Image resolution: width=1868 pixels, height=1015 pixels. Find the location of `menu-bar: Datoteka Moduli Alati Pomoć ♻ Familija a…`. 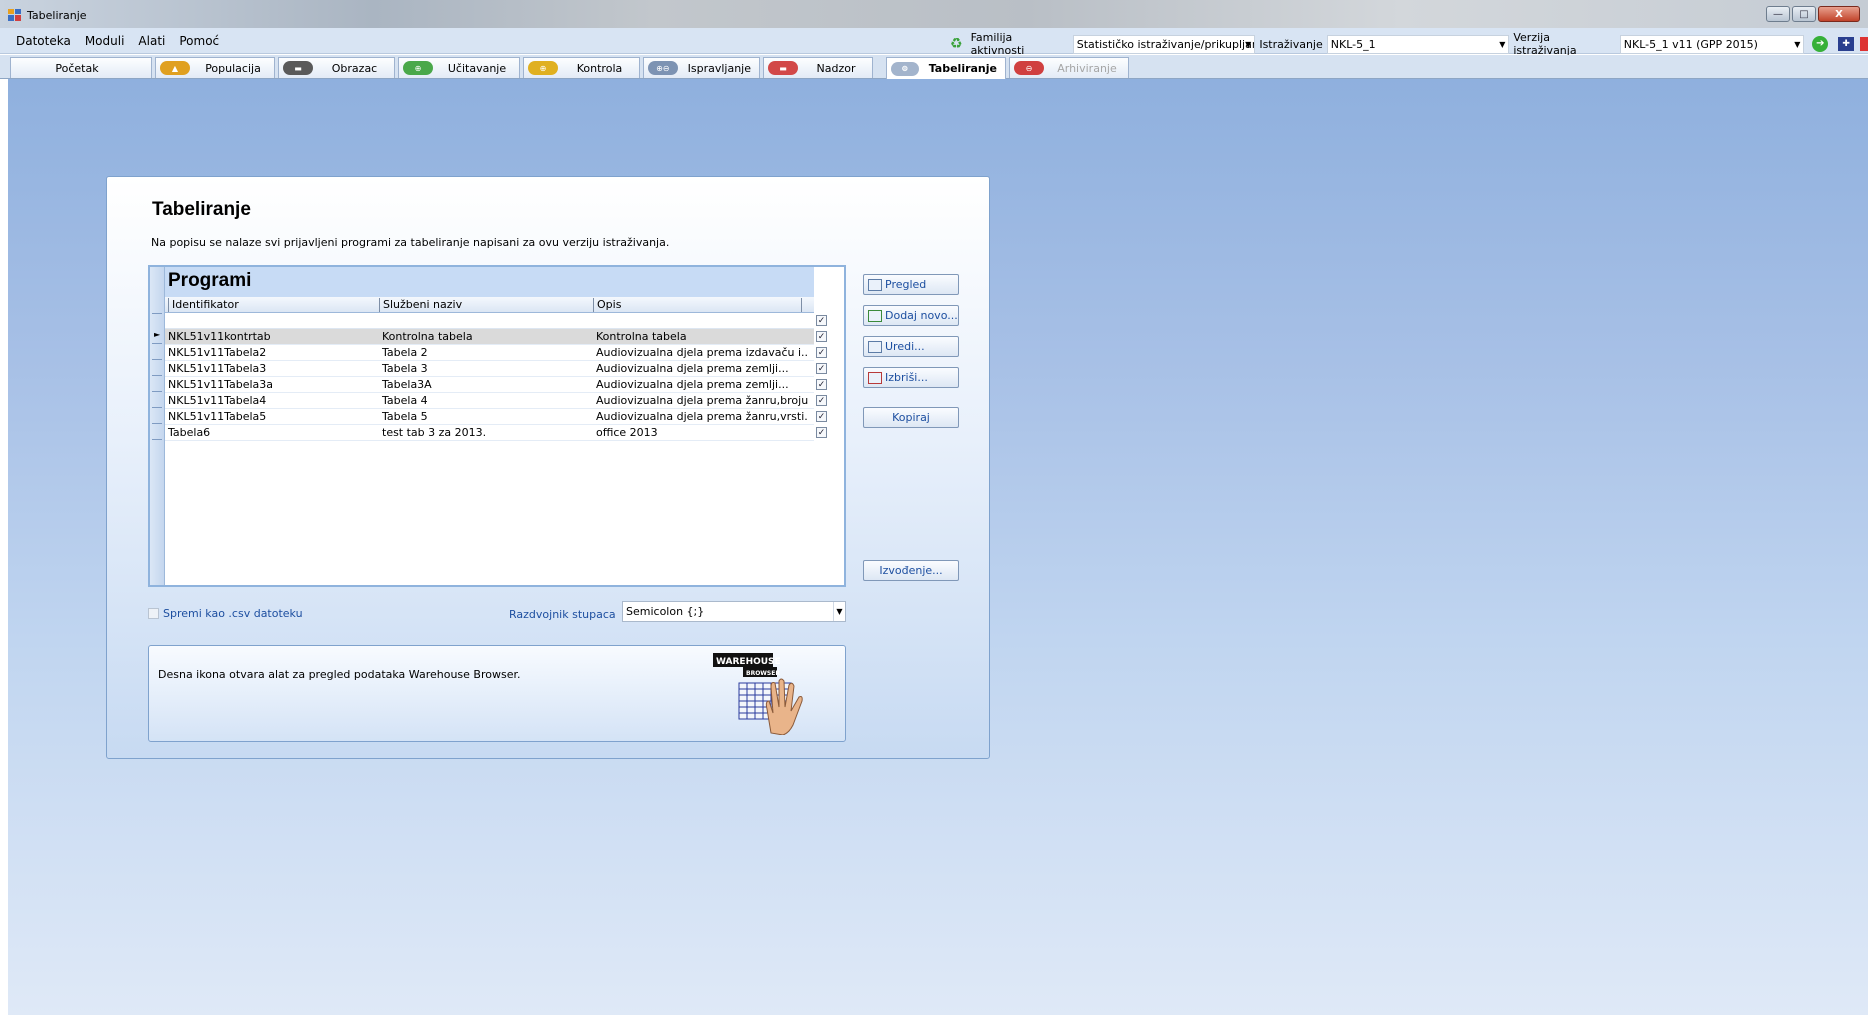

menu-bar: Datoteka Moduli Alati Pomoć ♻ Familija a… is located at coordinates (934, 42).